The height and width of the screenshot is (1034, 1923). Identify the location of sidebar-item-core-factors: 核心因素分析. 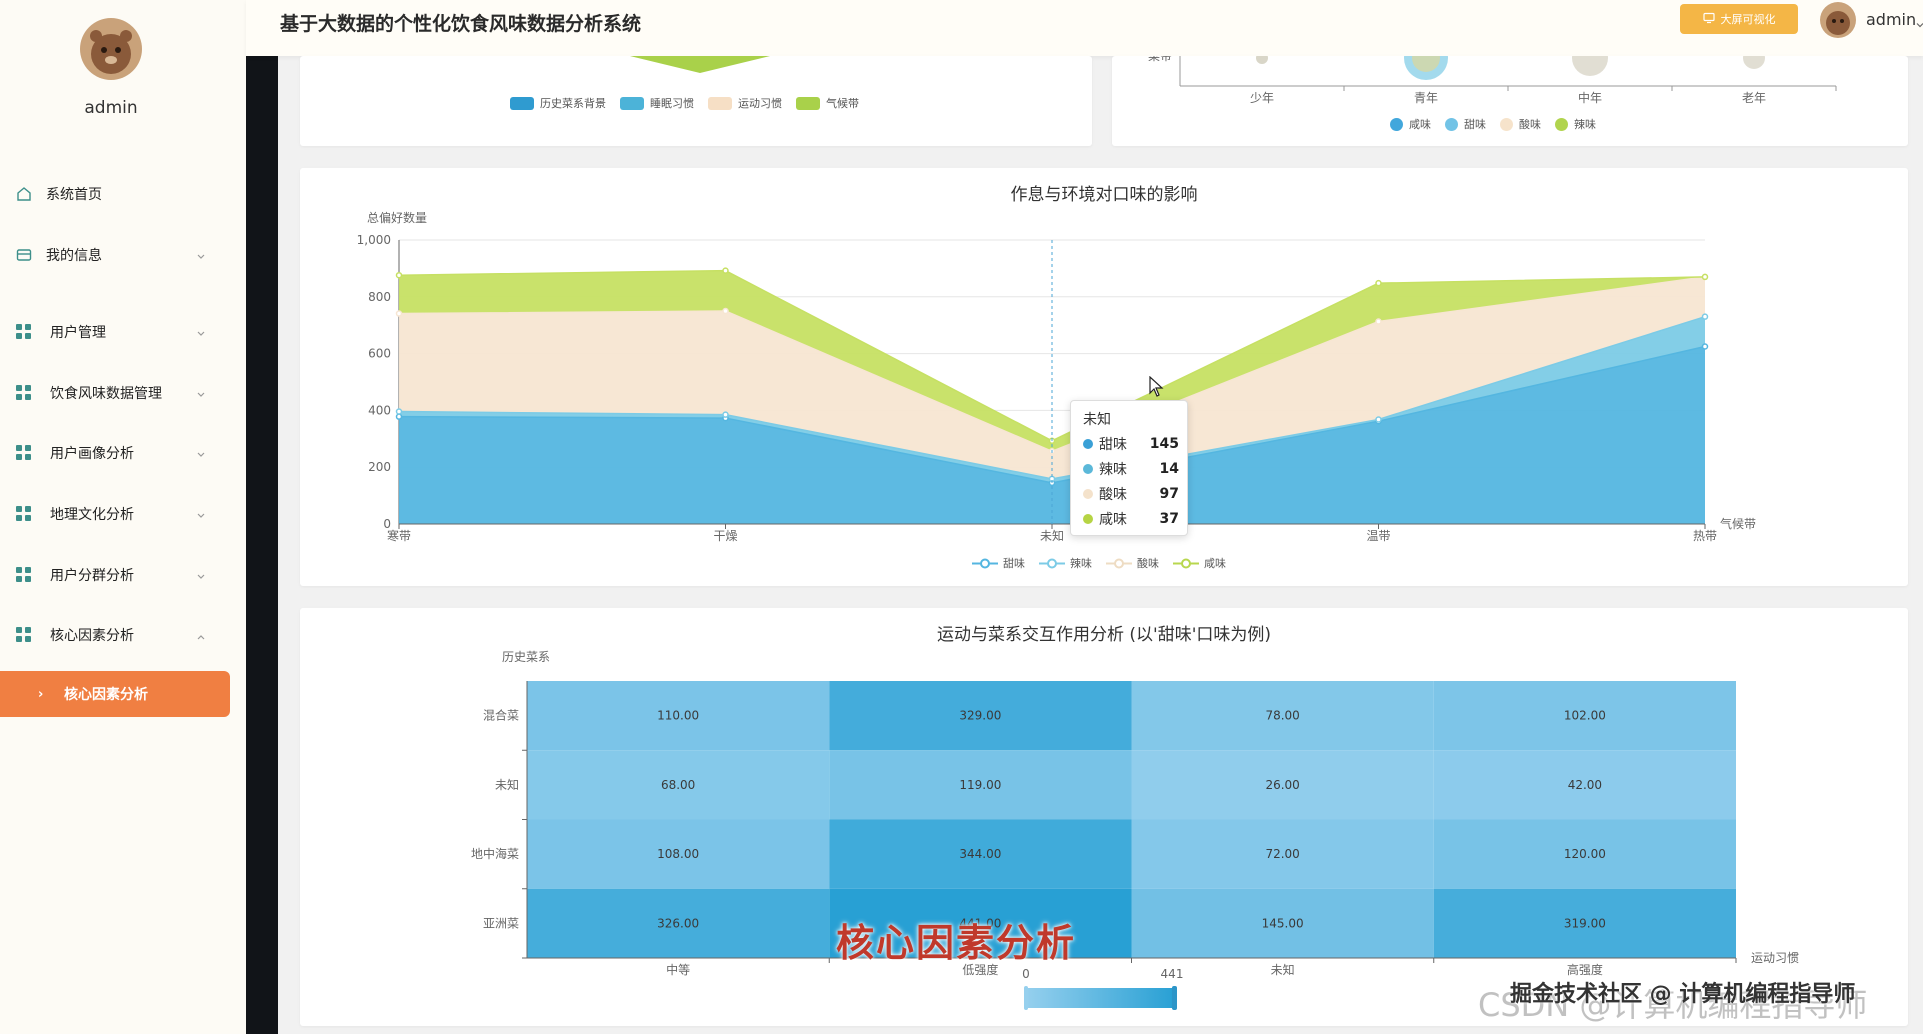
(115, 635).